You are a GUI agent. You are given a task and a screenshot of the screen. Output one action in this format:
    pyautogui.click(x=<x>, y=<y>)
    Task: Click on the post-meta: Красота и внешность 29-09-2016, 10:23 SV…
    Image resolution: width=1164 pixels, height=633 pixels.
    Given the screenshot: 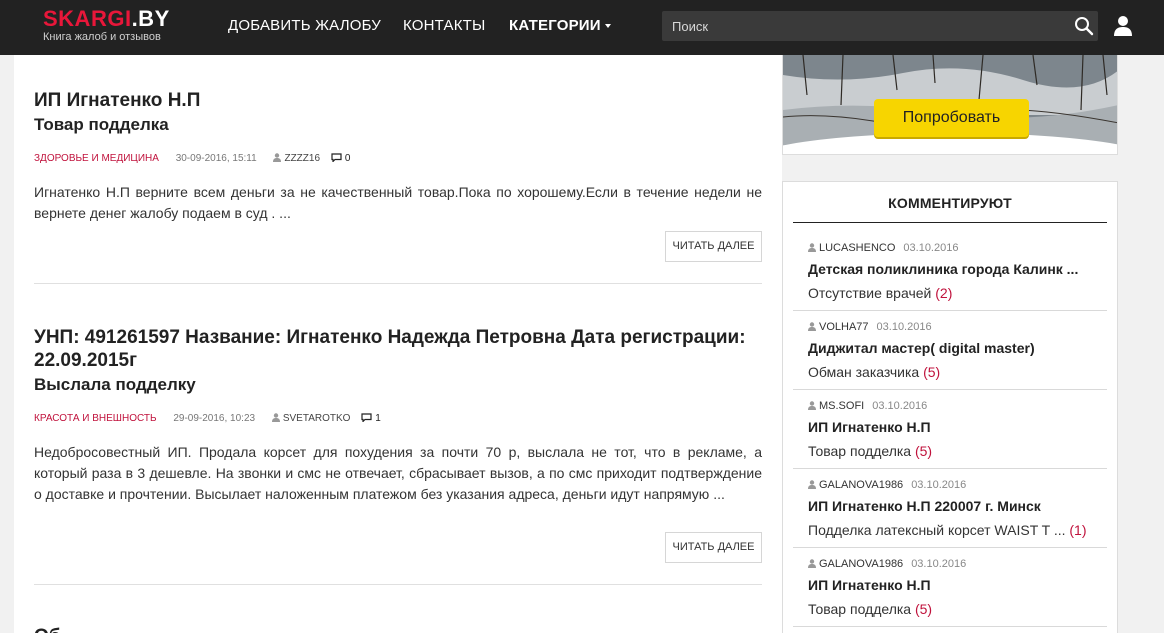 What is the action you would take?
    pyautogui.click(x=398, y=419)
    